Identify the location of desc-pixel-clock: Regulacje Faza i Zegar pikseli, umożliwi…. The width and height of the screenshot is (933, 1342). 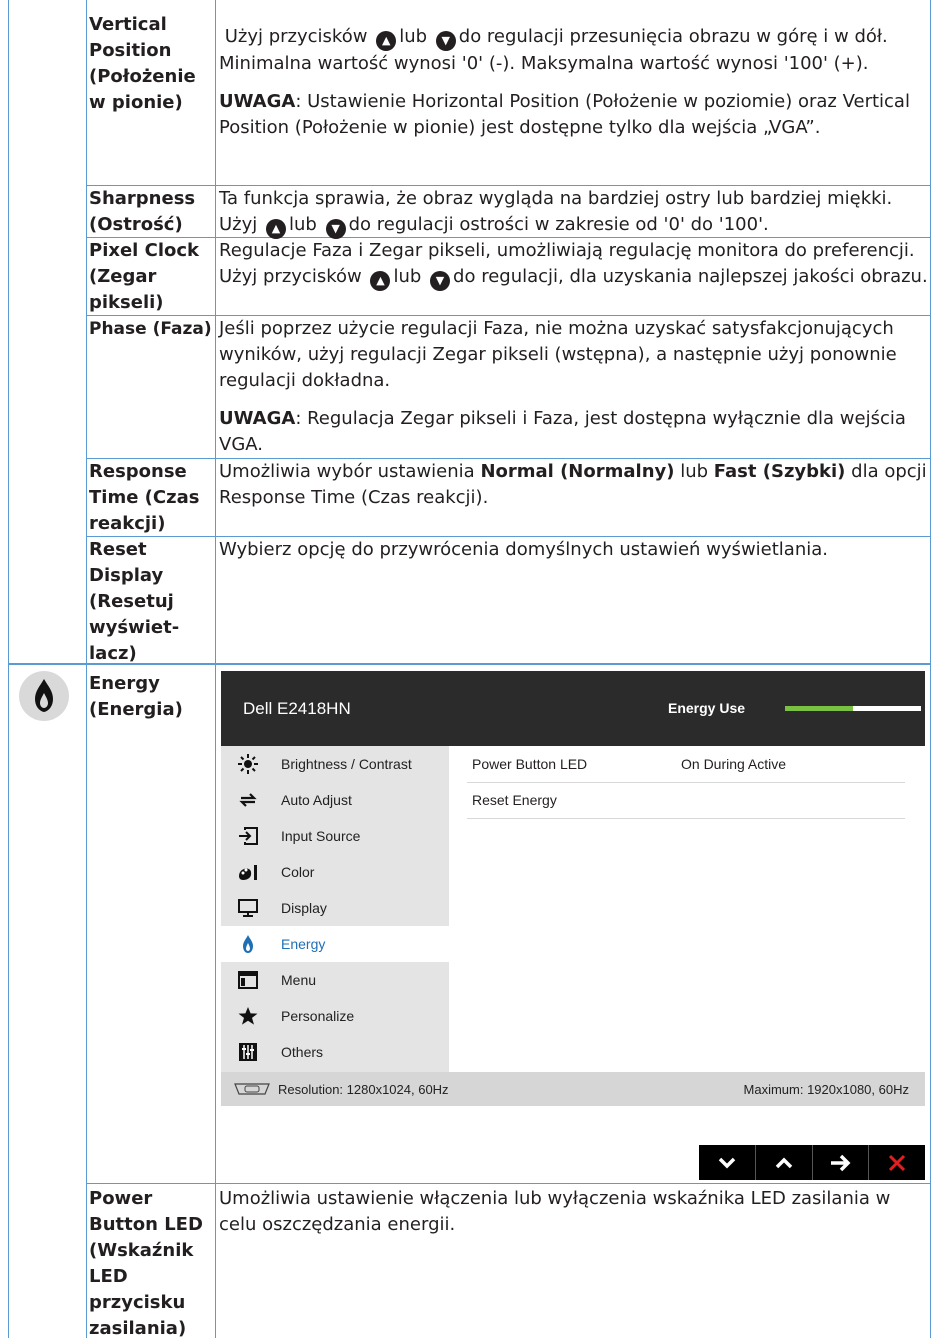
(575, 264).